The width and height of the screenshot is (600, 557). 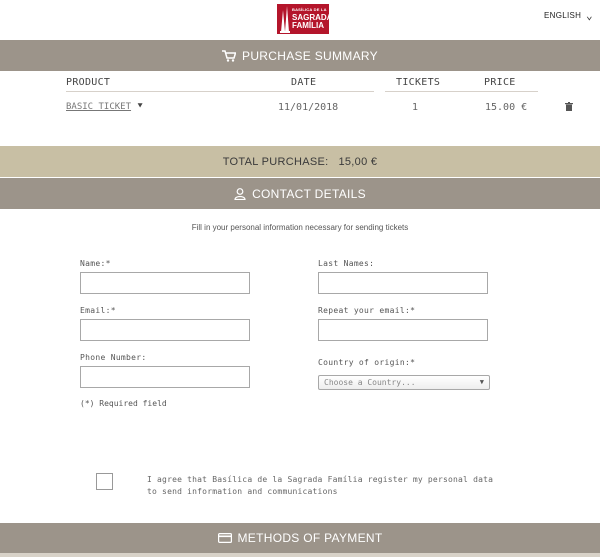 What do you see at coordinates (88, 82) in the screenshot?
I see `column-product: PRODUCT` at bounding box center [88, 82].